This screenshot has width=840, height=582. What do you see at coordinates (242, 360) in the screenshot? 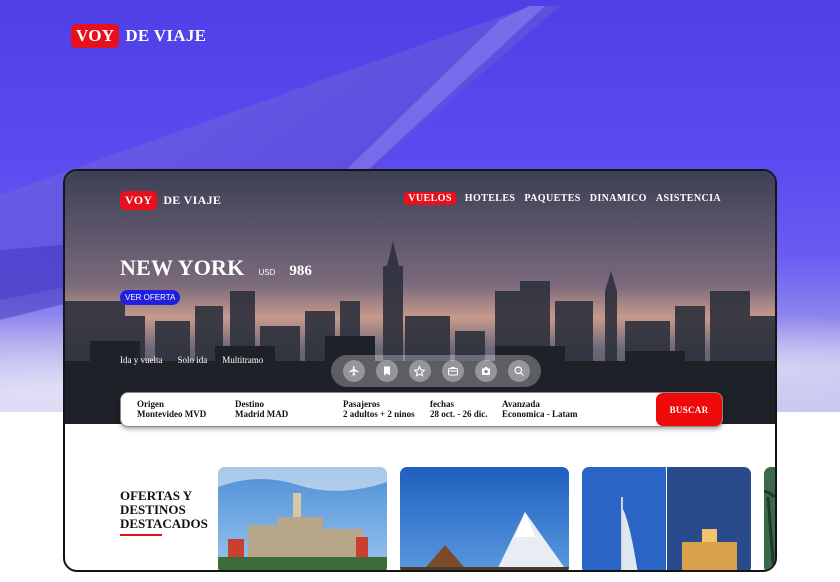
I see `tab-multi-city: Multitramo` at bounding box center [242, 360].